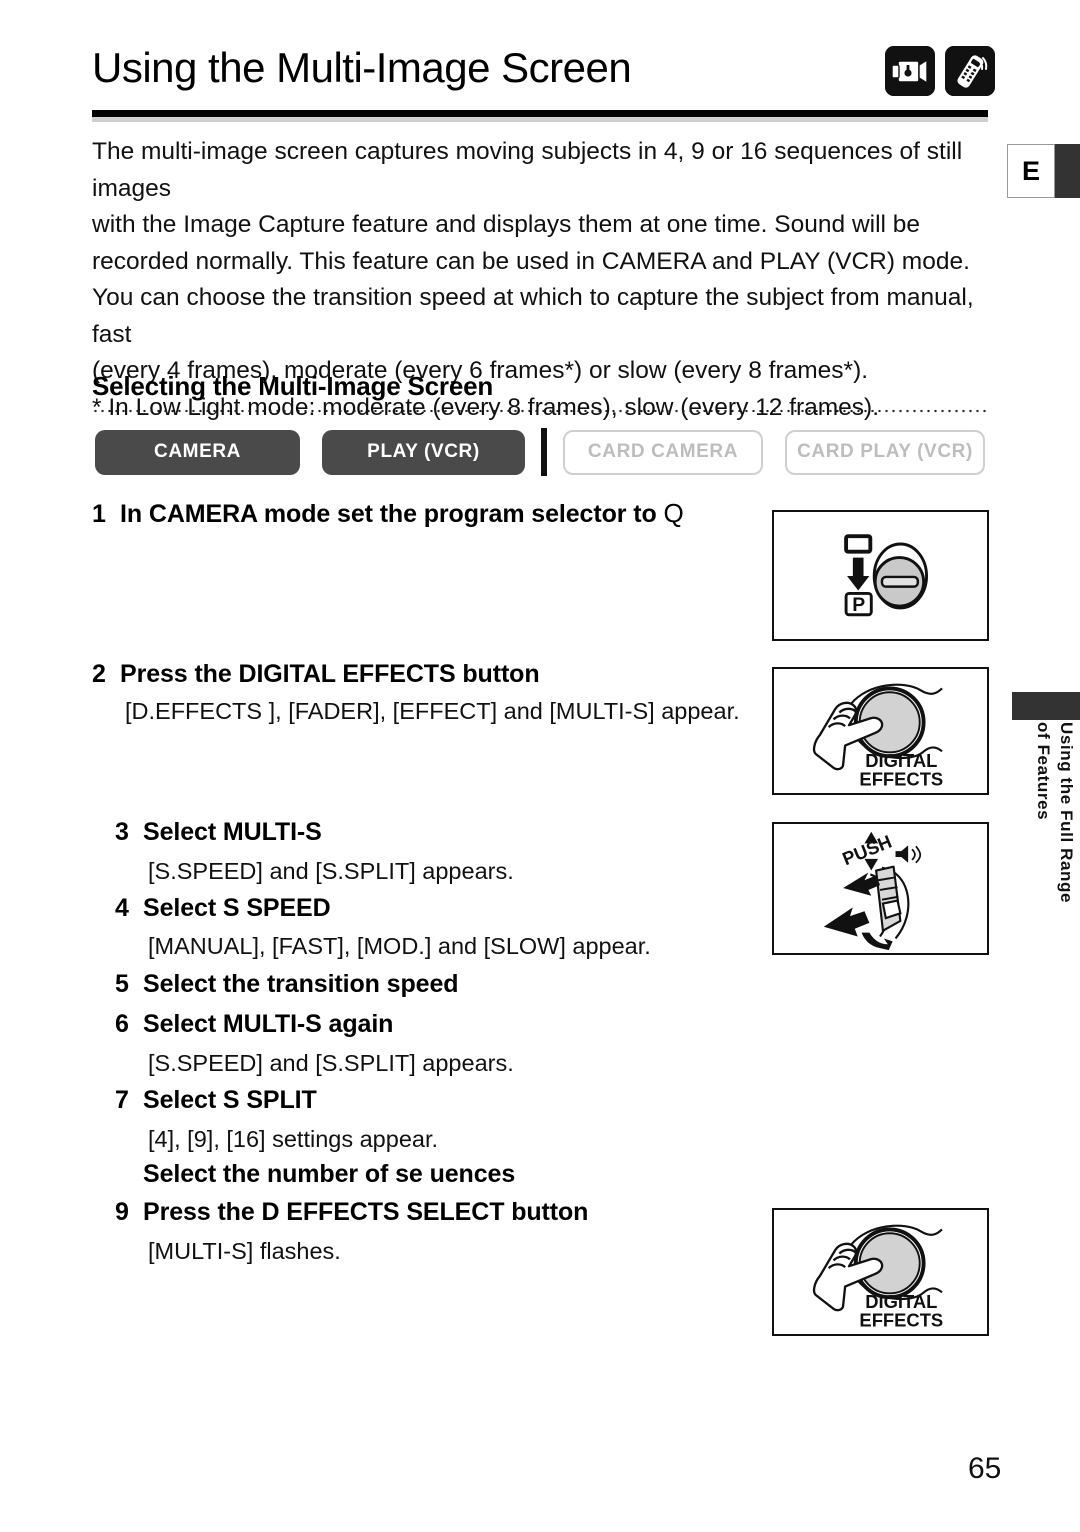 The width and height of the screenshot is (1080, 1532). Describe the element at coordinates (293, 386) in the screenshot. I see `section-heading: Selecting the Multi-Image Screen` at that location.